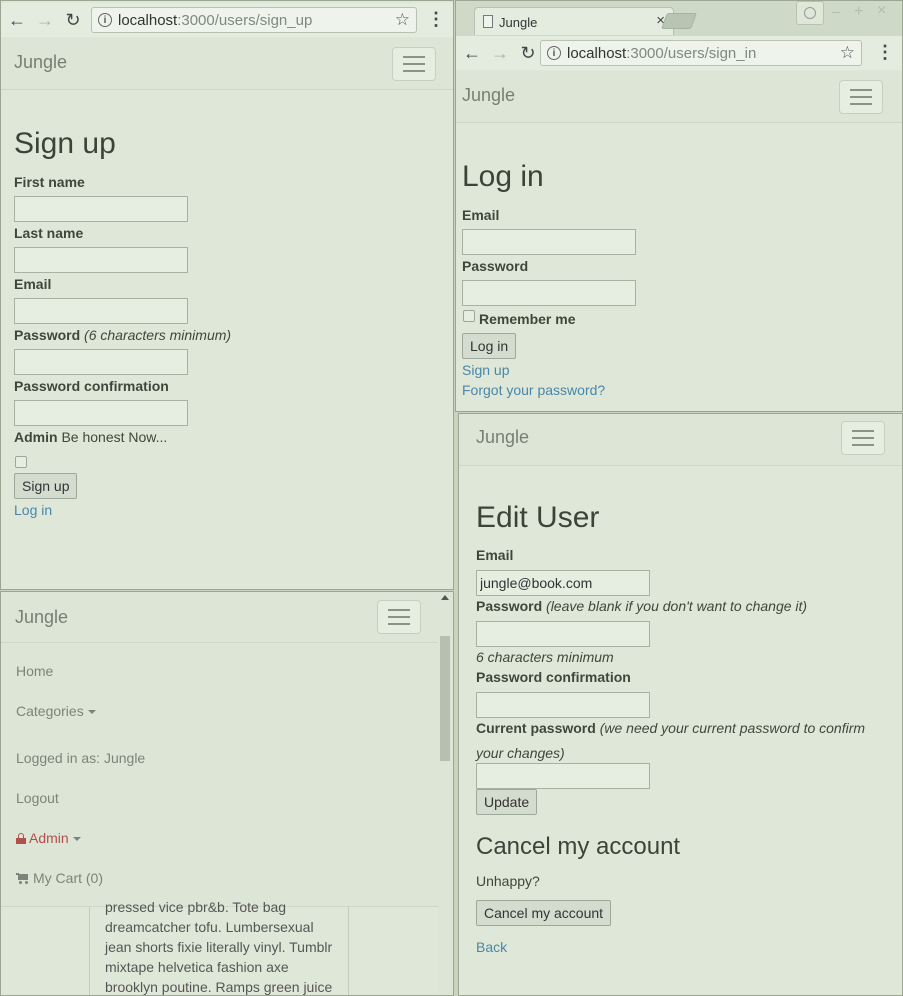 This screenshot has width=903, height=996. Describe the element at coordinates (858, 12) in the screenshot. I see `maximize-icon: +` at that location.